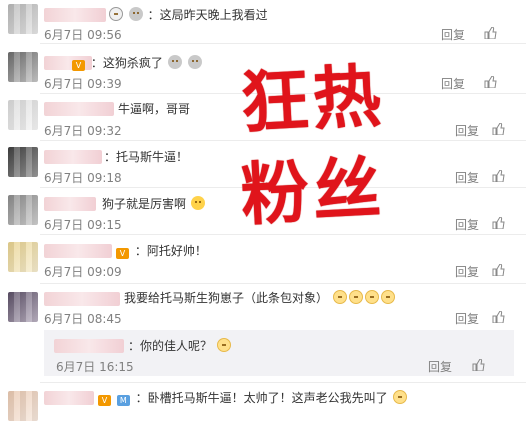  I want to click on comment-item: V M ：卧槽托马斯牛逼！太帅了！这声老公我先叫了, so click(263, 407).